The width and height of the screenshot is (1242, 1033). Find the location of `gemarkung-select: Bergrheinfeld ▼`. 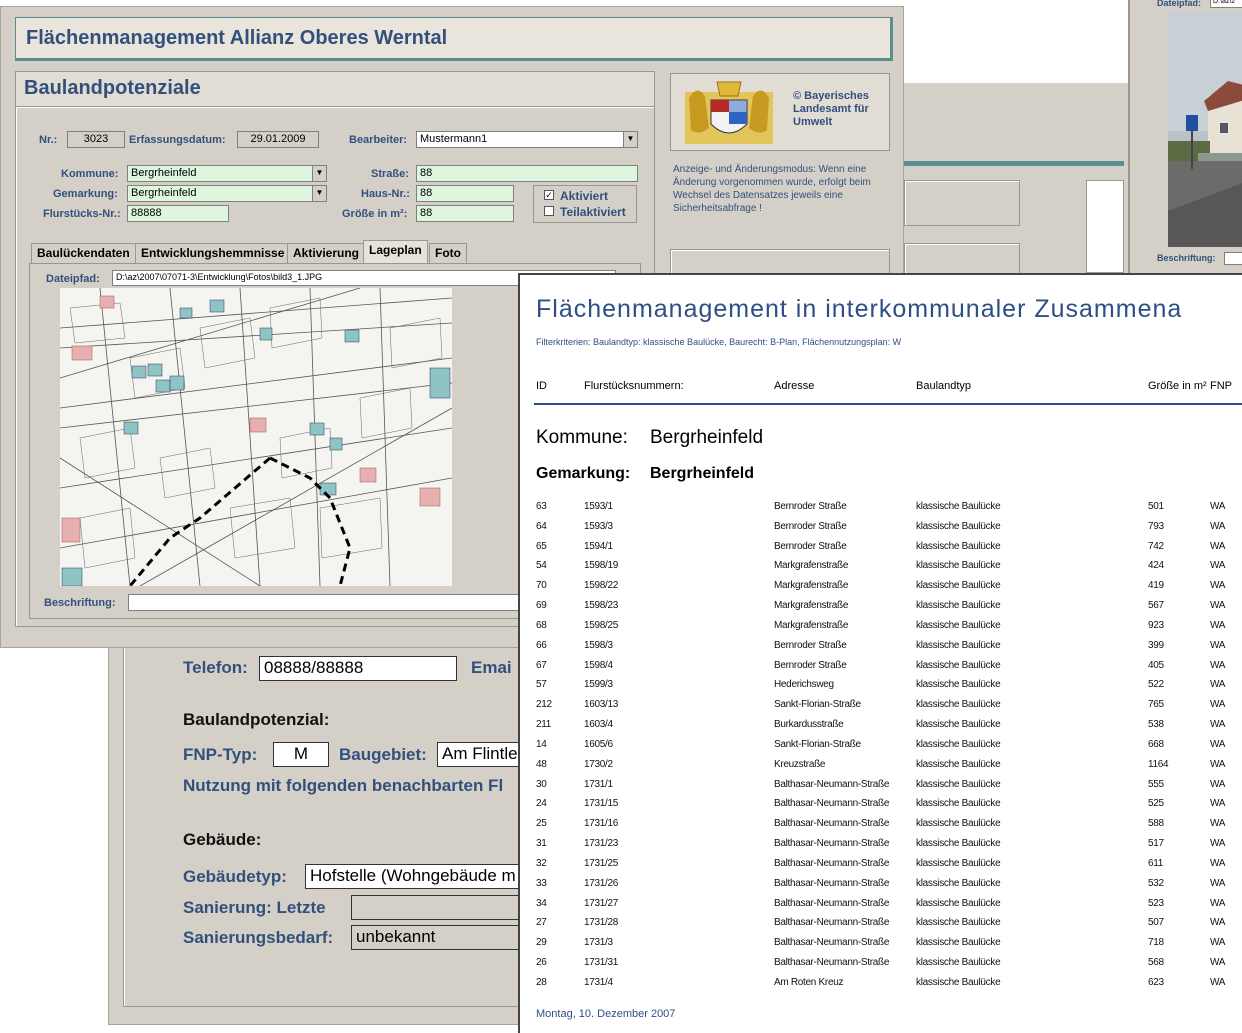

gemarkung-select: Bergrheinfeld ▼ is located at coordinates (227, 193).